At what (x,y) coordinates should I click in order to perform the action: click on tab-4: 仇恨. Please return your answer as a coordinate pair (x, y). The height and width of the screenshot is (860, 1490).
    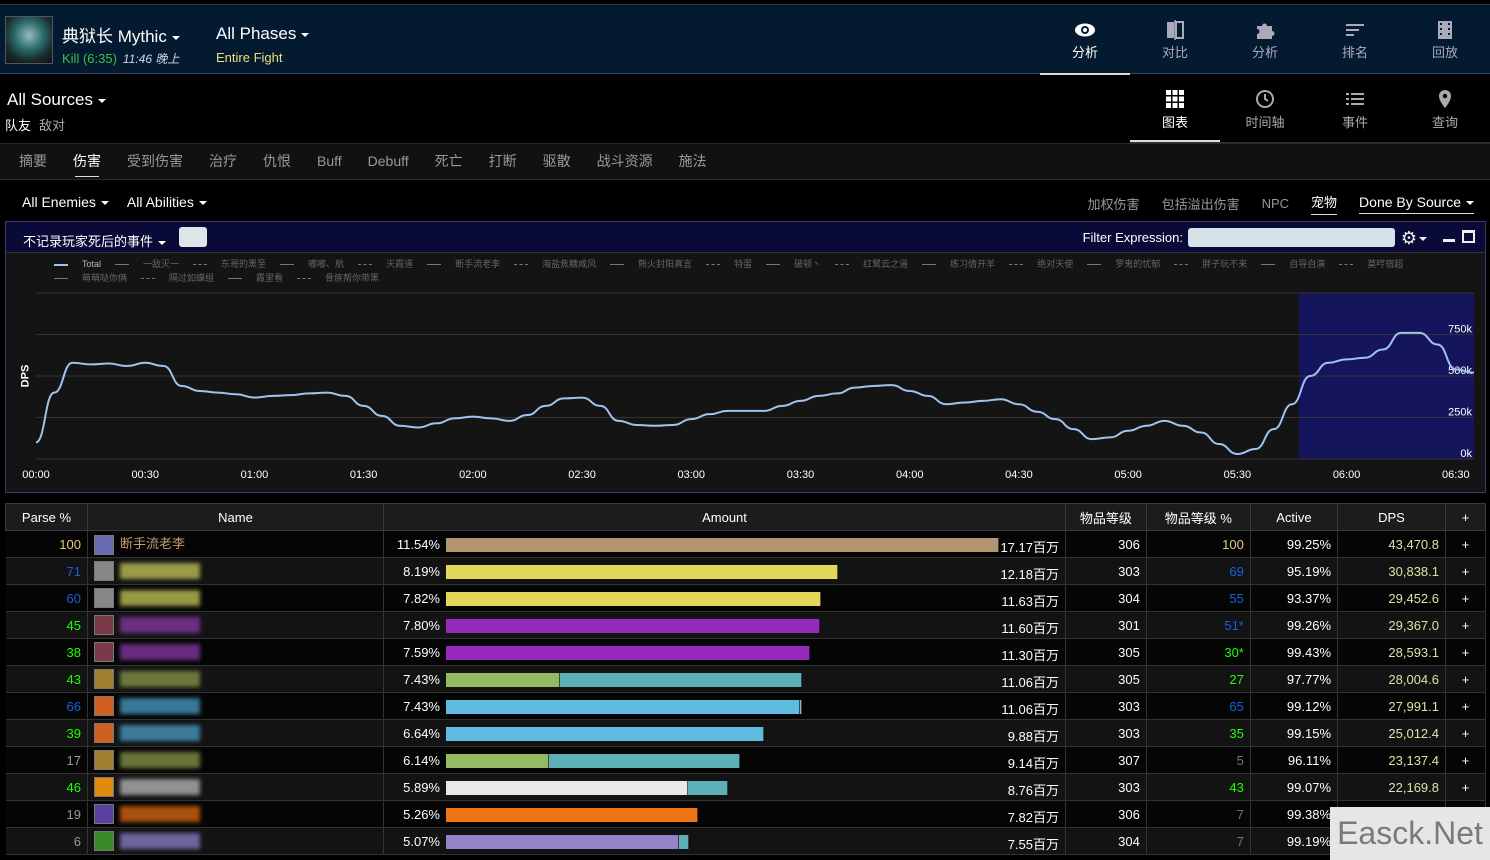
    Looking at the image, I should click on (277, 161).